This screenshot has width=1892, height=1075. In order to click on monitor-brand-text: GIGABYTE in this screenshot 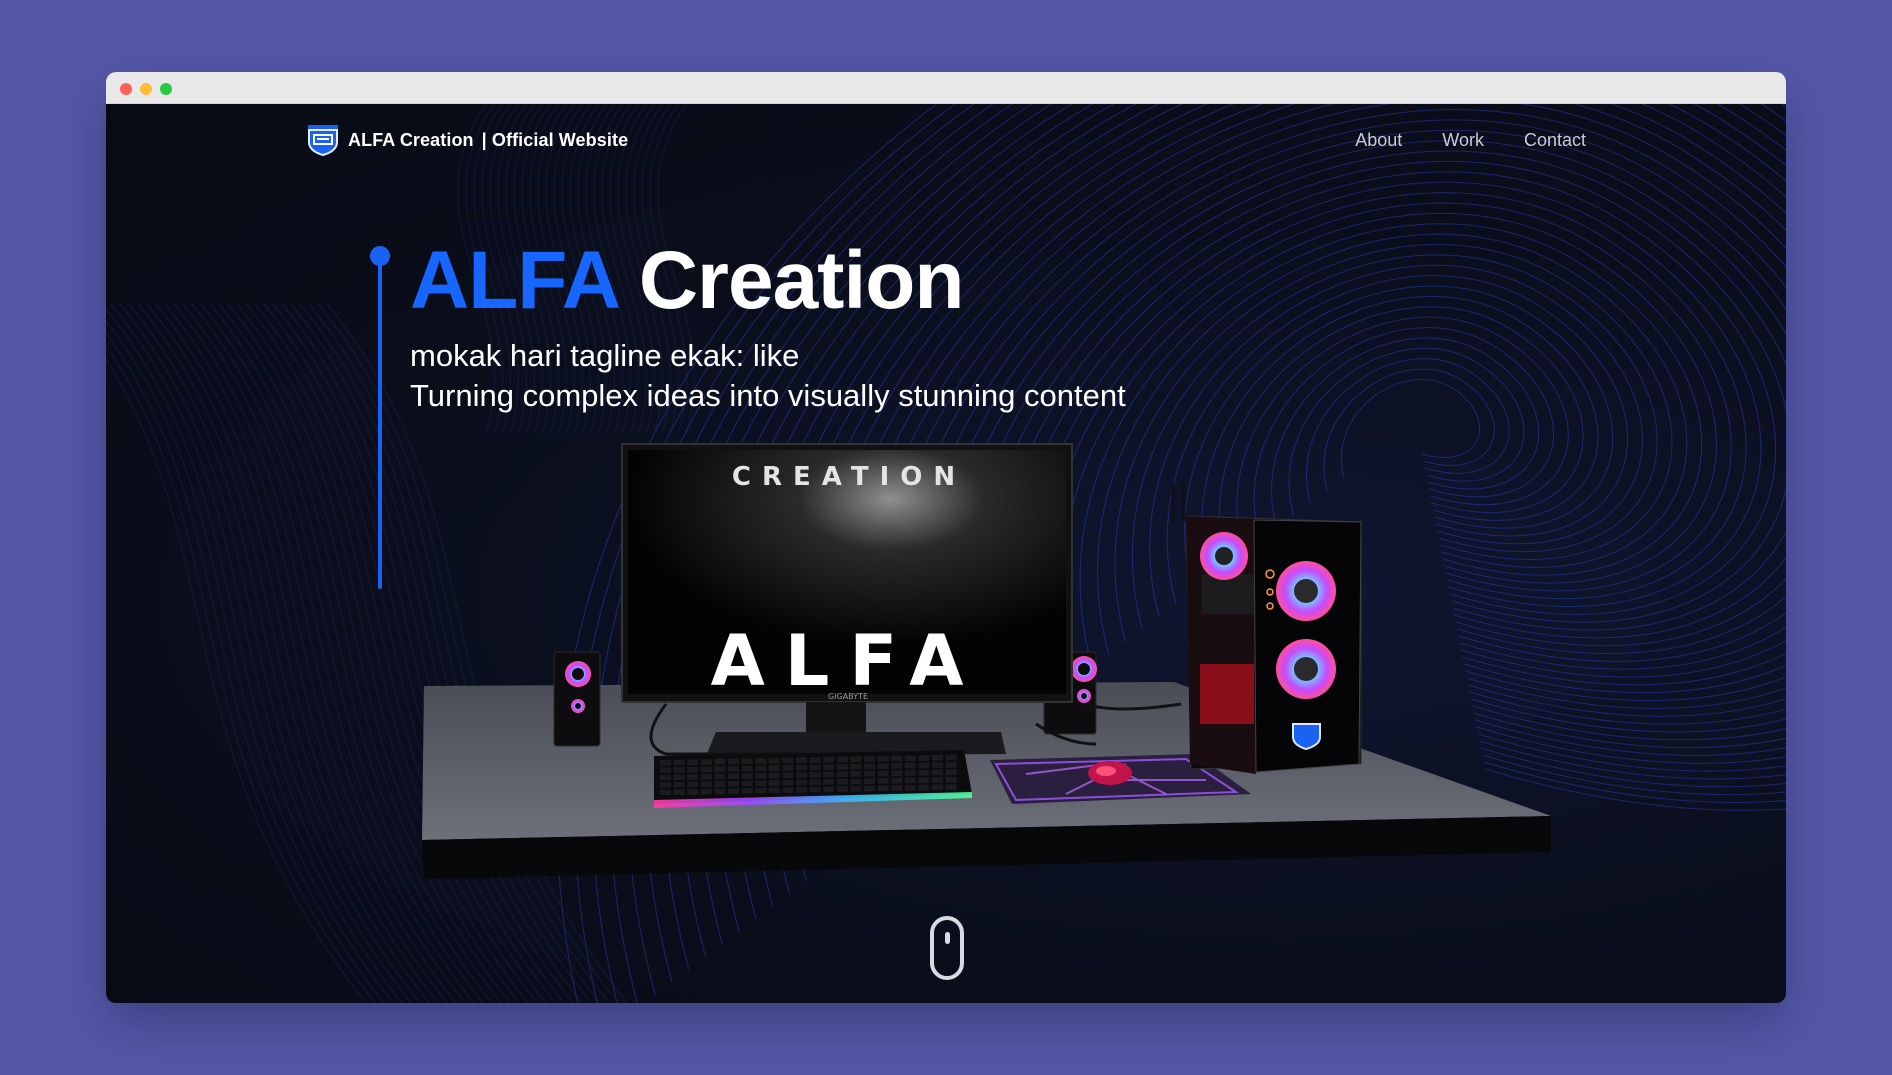, I will do `click(848, 696)`.